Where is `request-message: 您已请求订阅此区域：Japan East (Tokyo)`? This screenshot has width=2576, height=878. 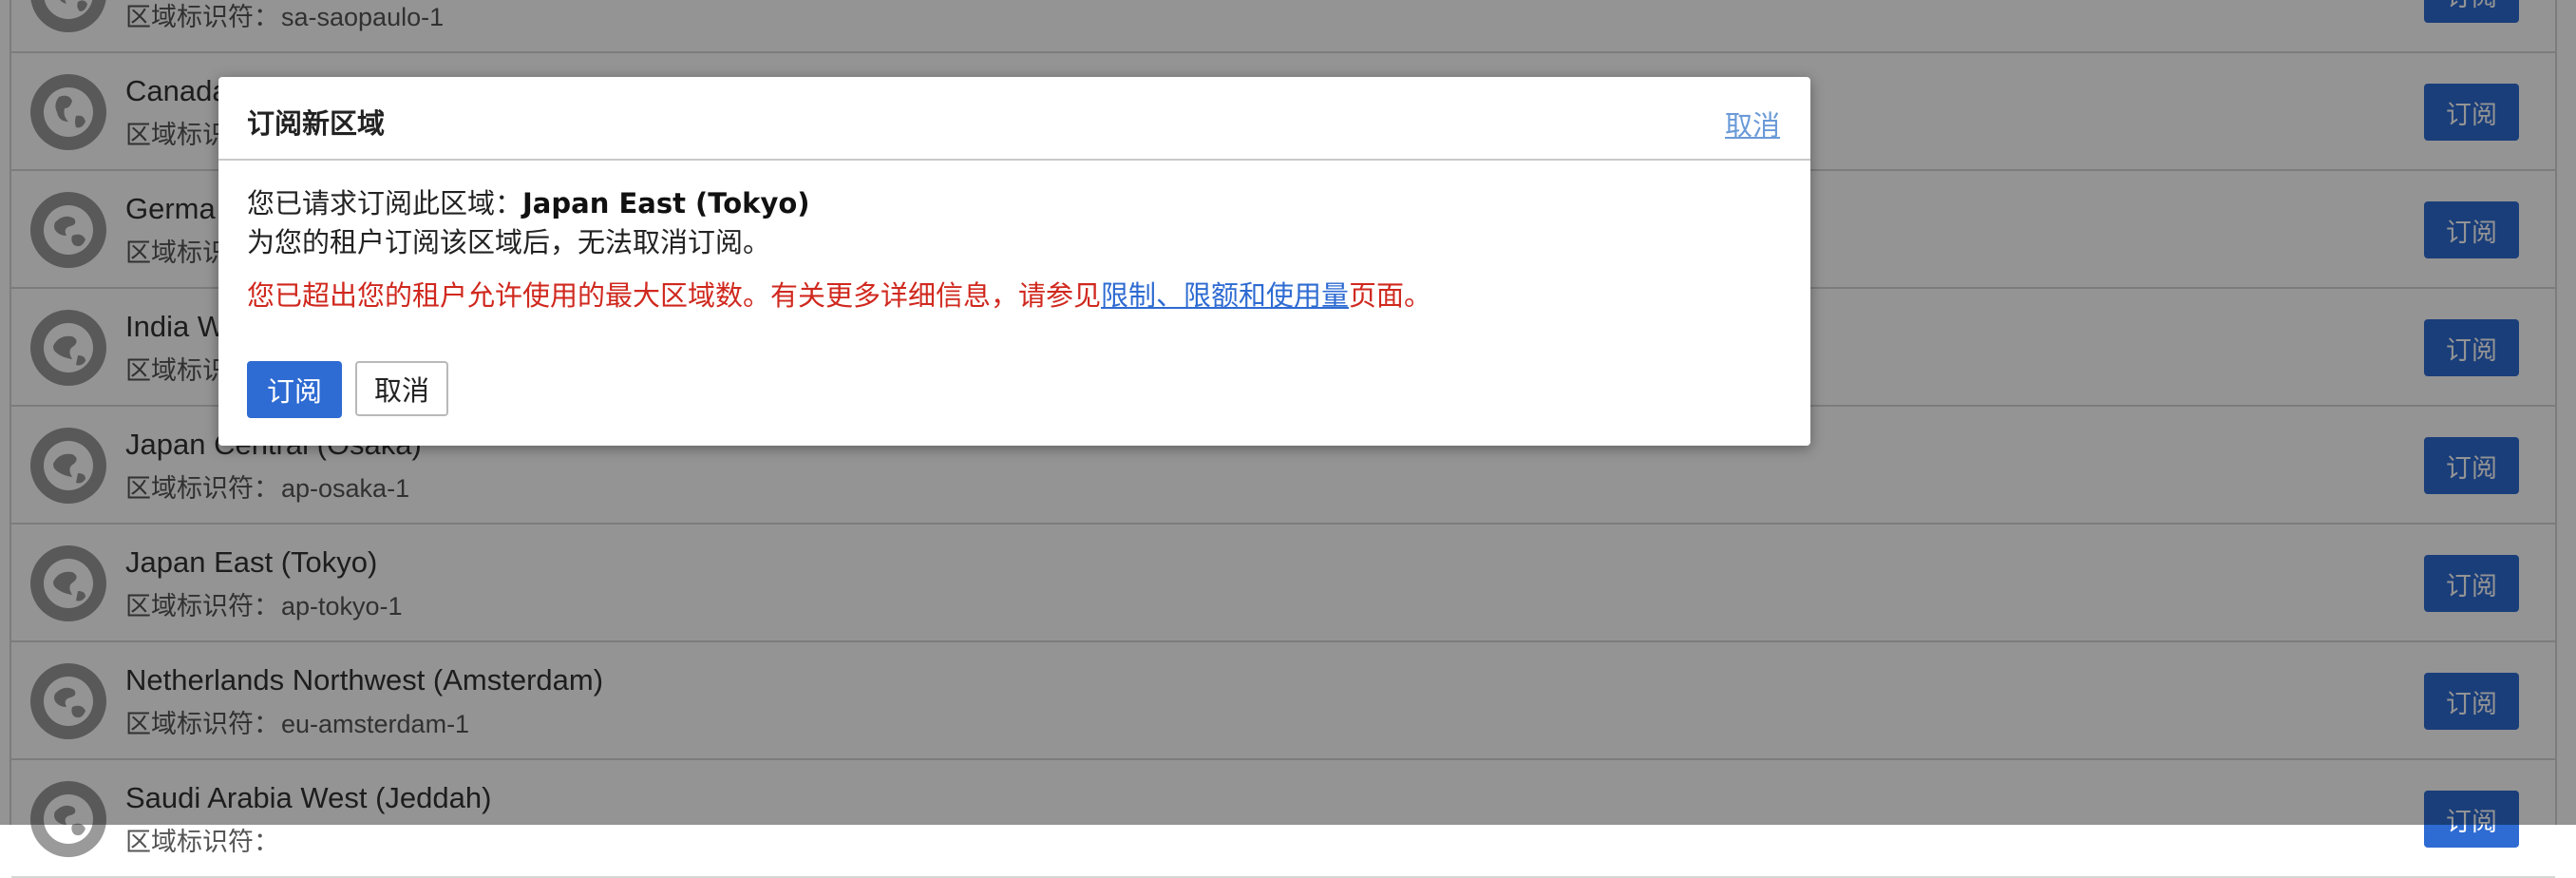 request-message: 您已请求订阅此区域：Japan East (Tokyo) is located at coordinates (528, 203).